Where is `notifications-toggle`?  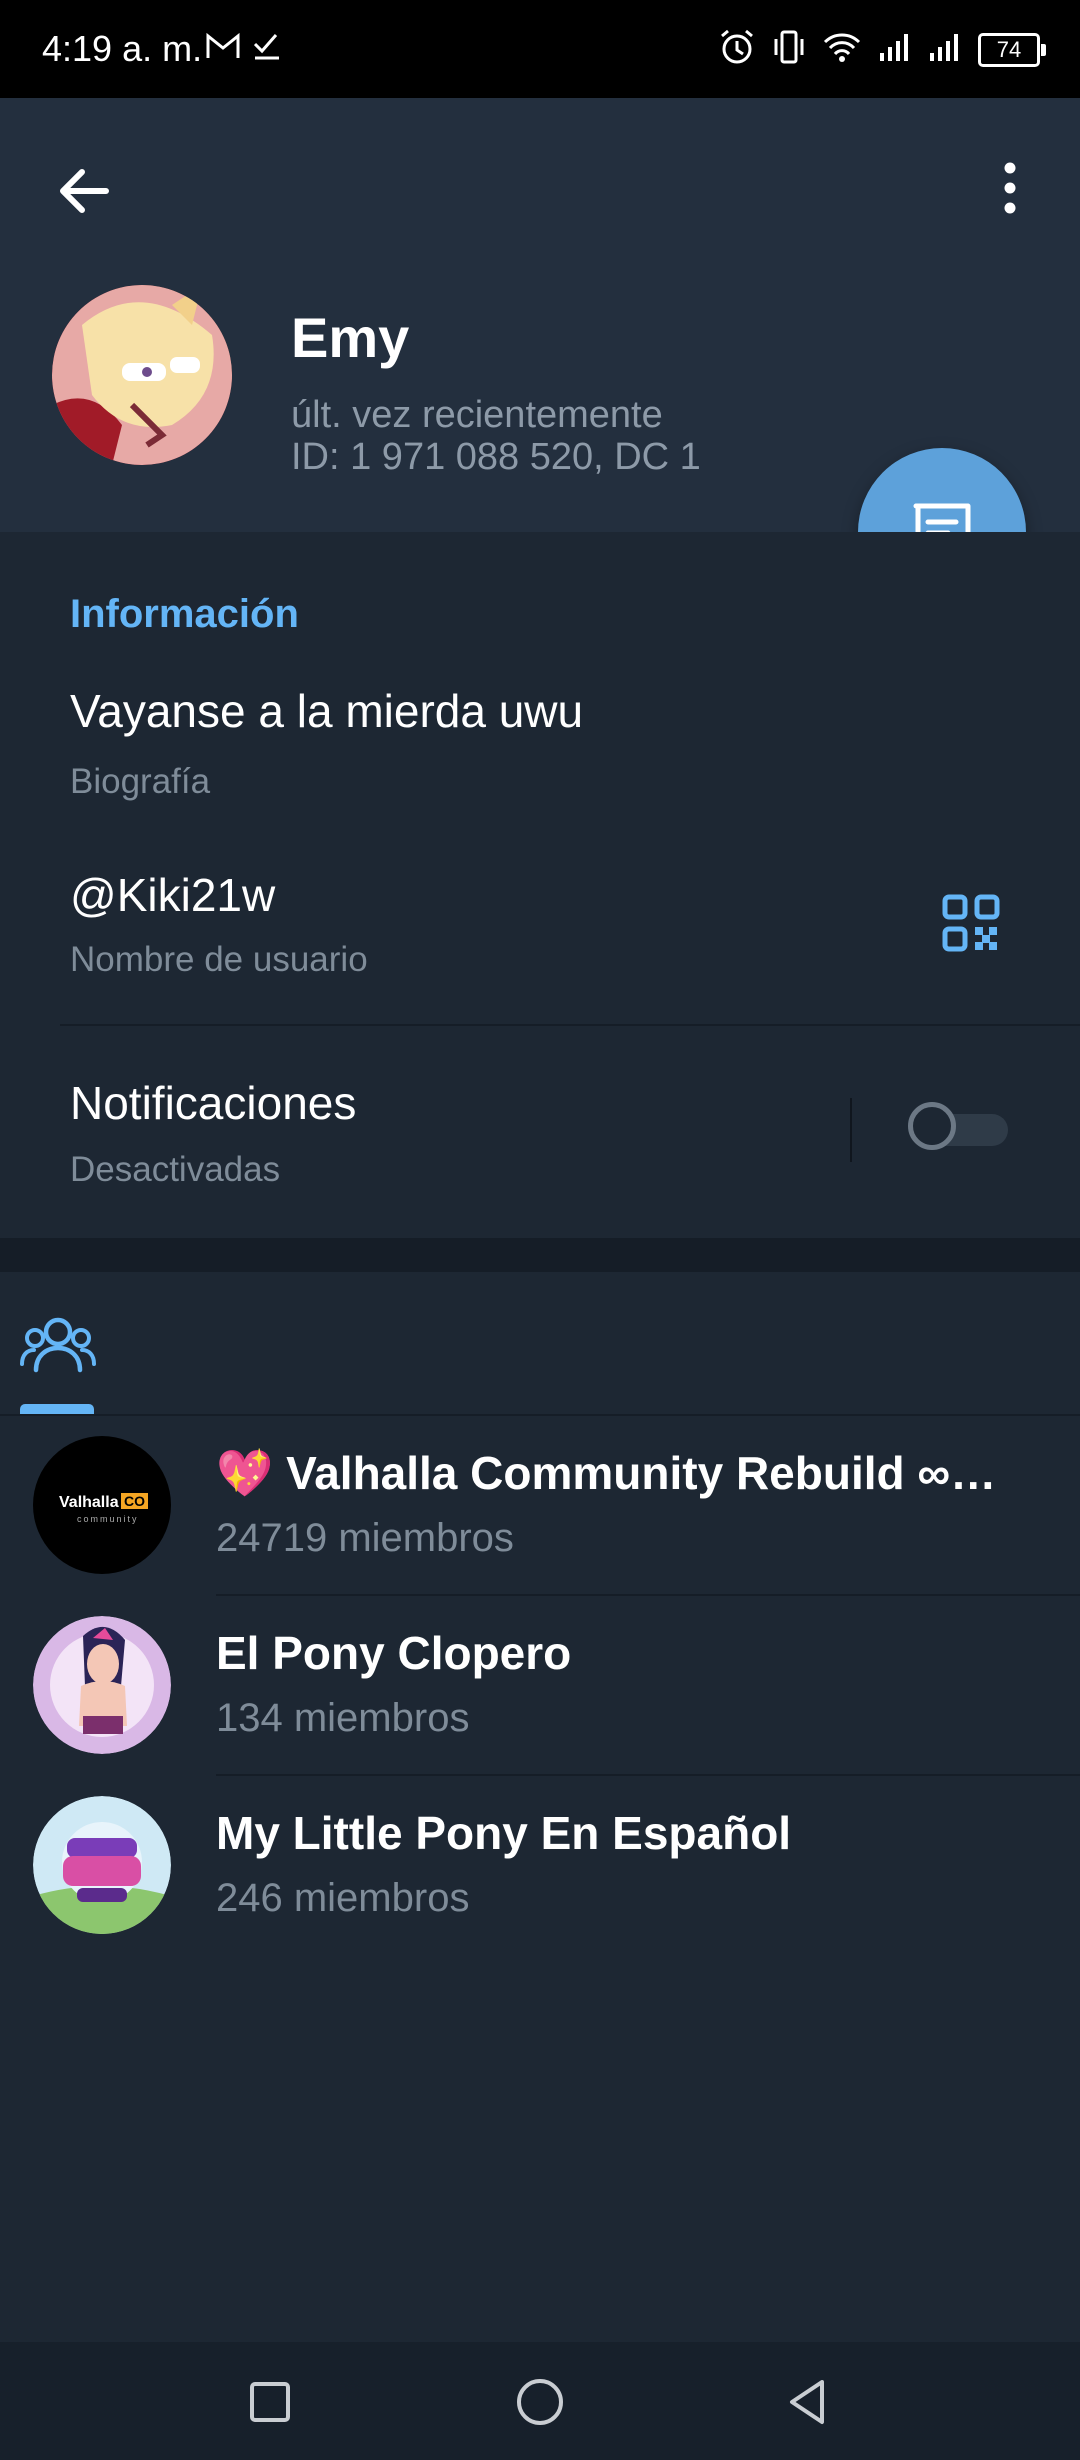 notifications-toggle is located at coordinates (958, 1126).